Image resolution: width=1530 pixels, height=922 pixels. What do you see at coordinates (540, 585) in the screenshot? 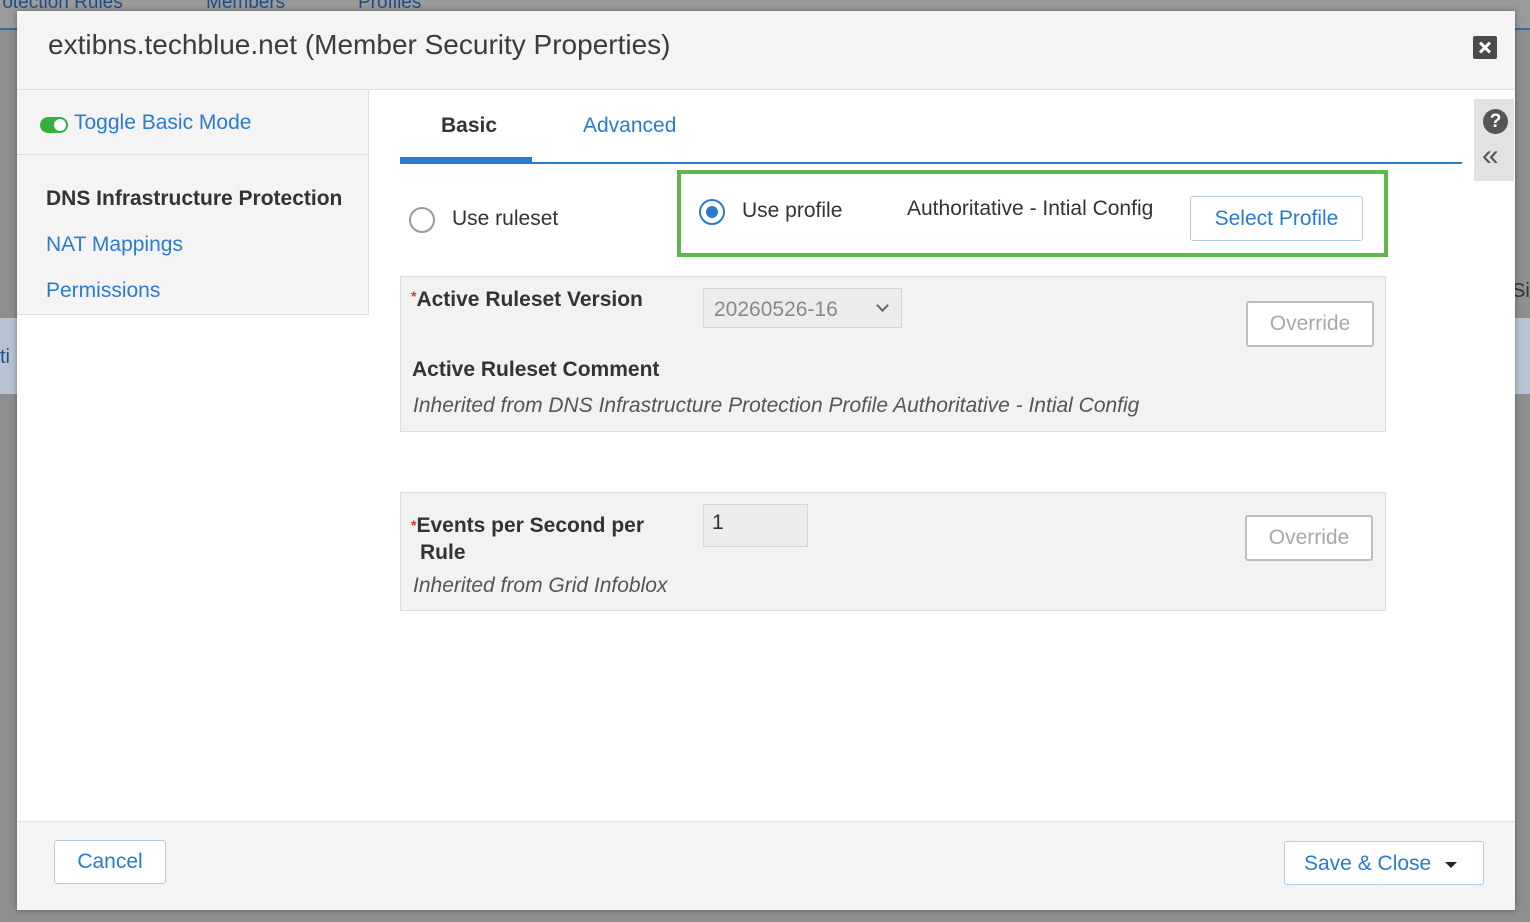
I see `events-inherited: Inherited from Grid Infoblox` at bounding box center [540, 585].